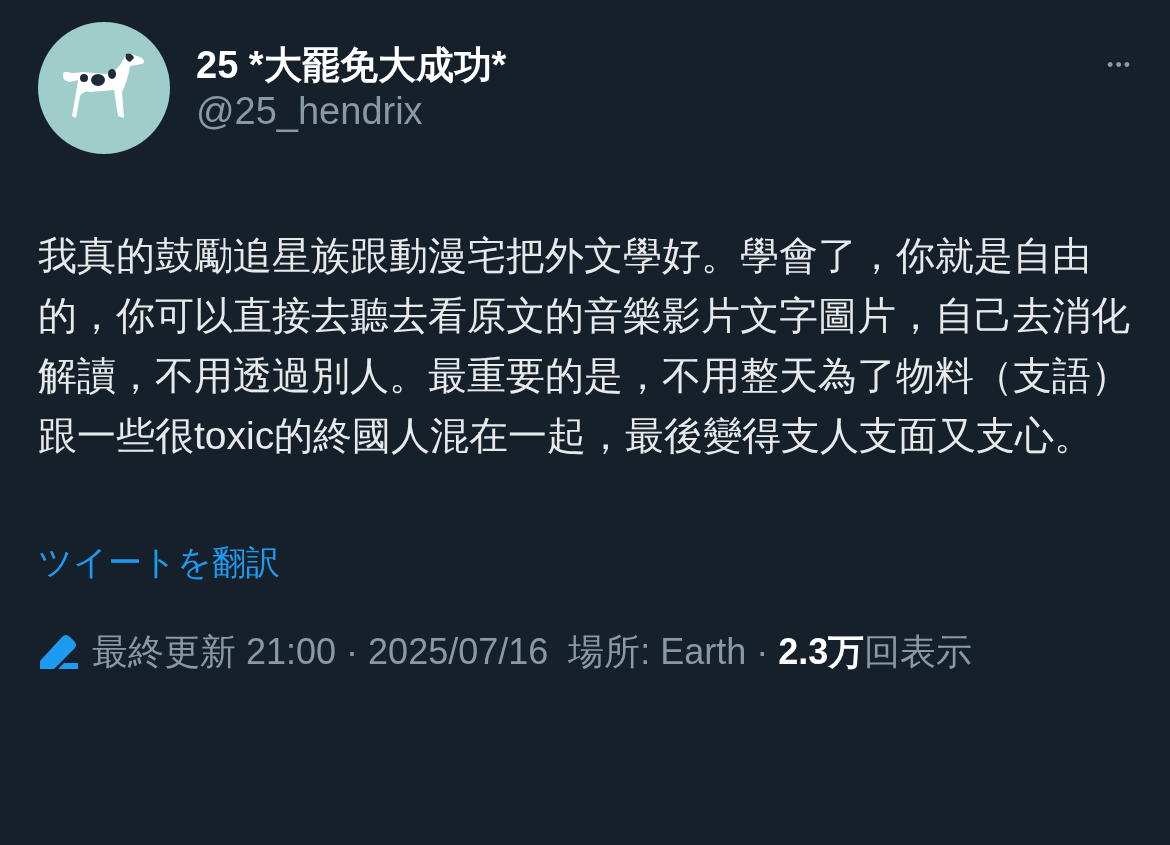 This screenshot has width=1170, height=845. I want to click on display-name: 25 *大罷免大成功*, so click(351, 65).